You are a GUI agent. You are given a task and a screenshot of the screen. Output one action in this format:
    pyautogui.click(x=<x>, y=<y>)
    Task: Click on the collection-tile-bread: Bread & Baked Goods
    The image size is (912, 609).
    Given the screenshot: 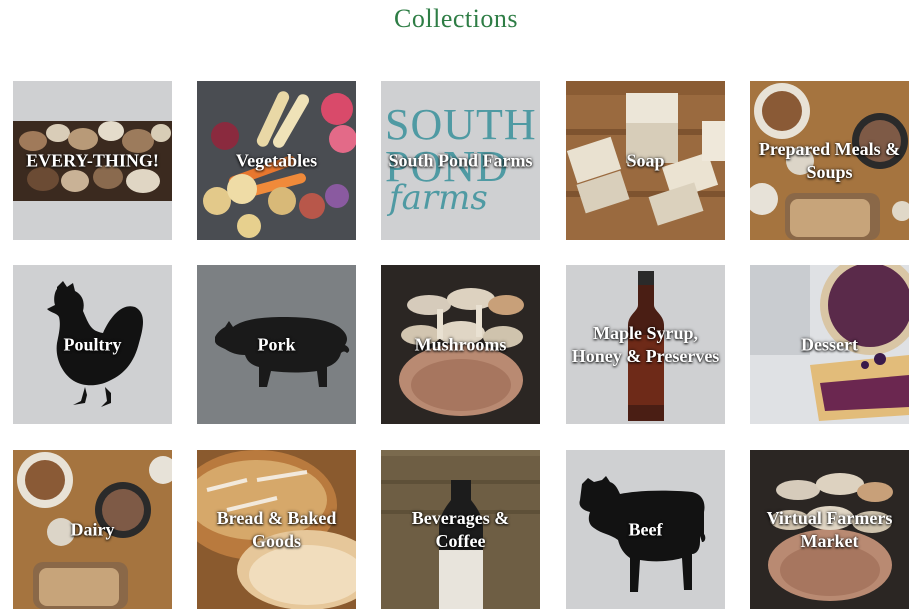 What is the action you would take?
    pyautogui.click(x=276, y=529)
    